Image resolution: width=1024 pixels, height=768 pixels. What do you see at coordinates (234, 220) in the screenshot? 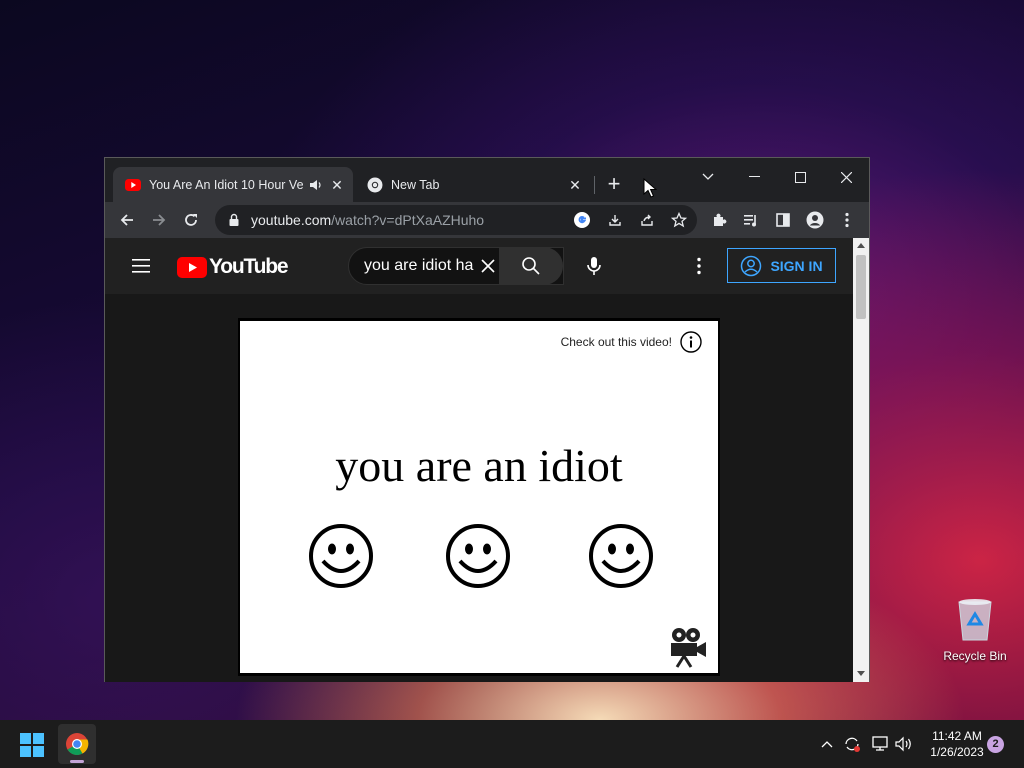
I see `lock-icon` at bounding box center [234, 220].